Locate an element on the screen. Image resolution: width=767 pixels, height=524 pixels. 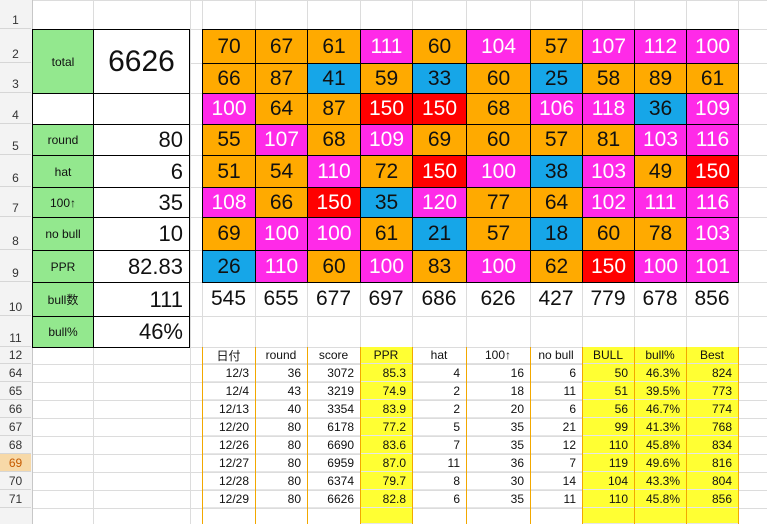
score-cell: 72 is located at coordinates (386, 171).